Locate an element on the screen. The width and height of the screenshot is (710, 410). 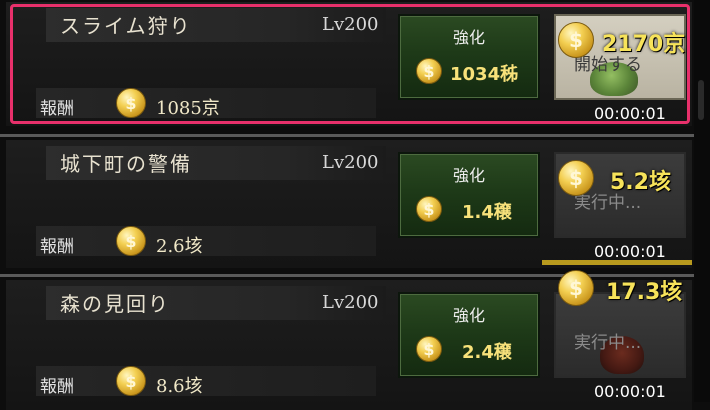
quest-name: 城下町の警備 is located at coordinates (126, 164).